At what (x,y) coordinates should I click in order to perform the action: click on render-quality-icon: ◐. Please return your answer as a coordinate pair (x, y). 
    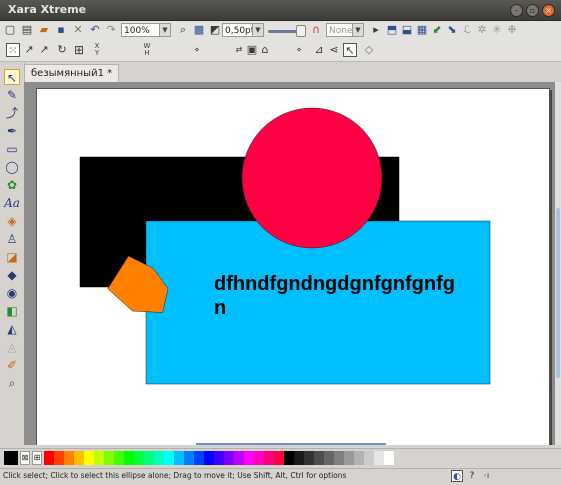
    Looking at the image, I should click on (457, 476).